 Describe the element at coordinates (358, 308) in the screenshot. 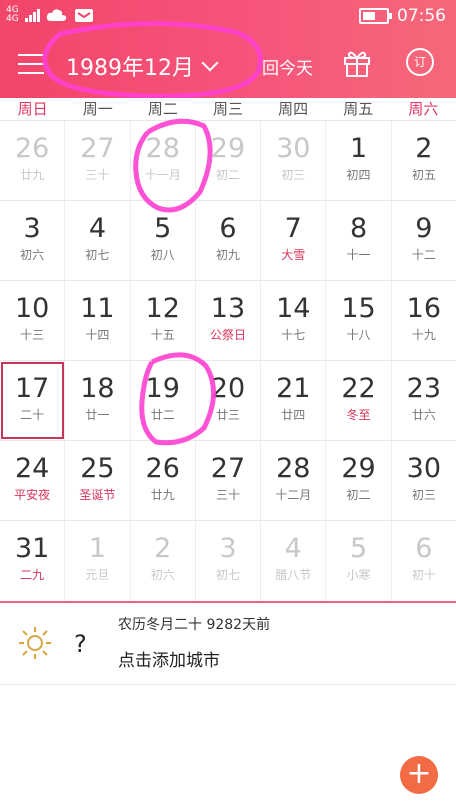

I see `day-number: 15` at that location.